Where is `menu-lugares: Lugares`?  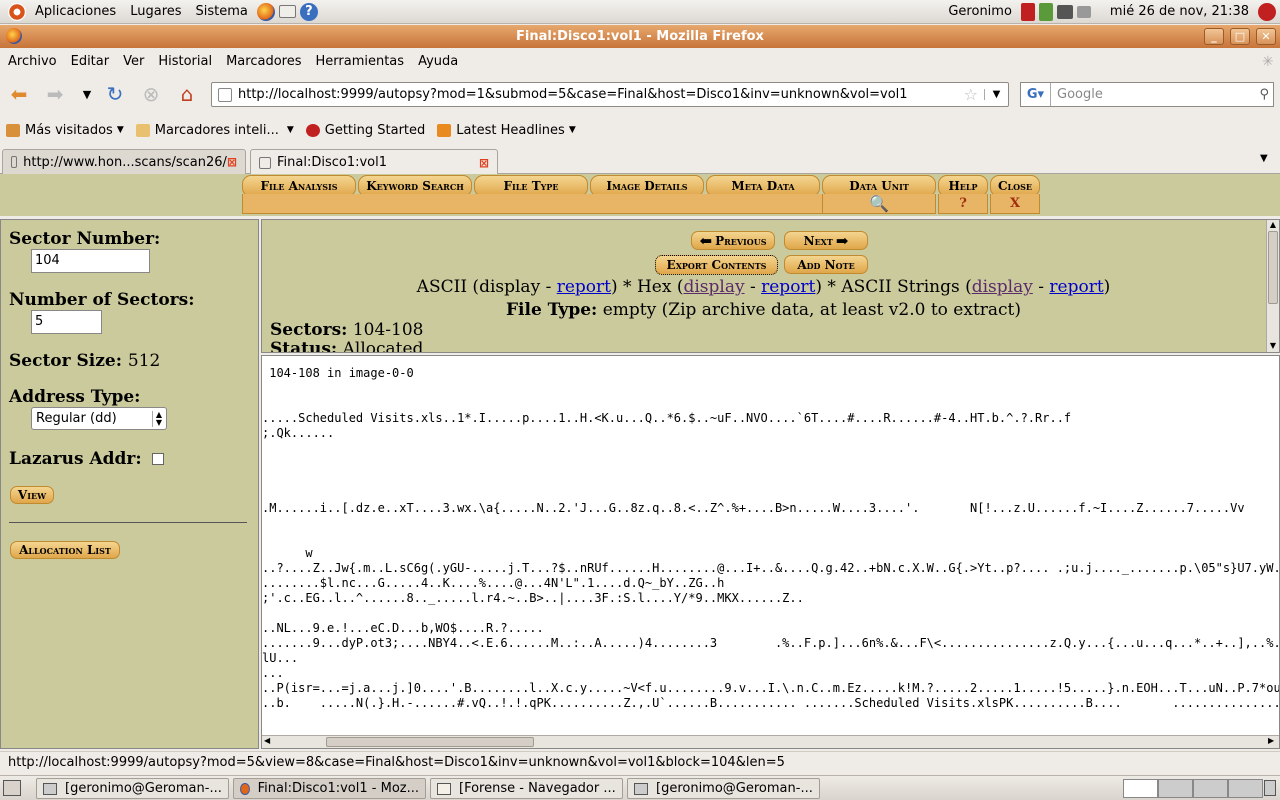
menu-lugares: Lugares is located at coordinates (155, 11).